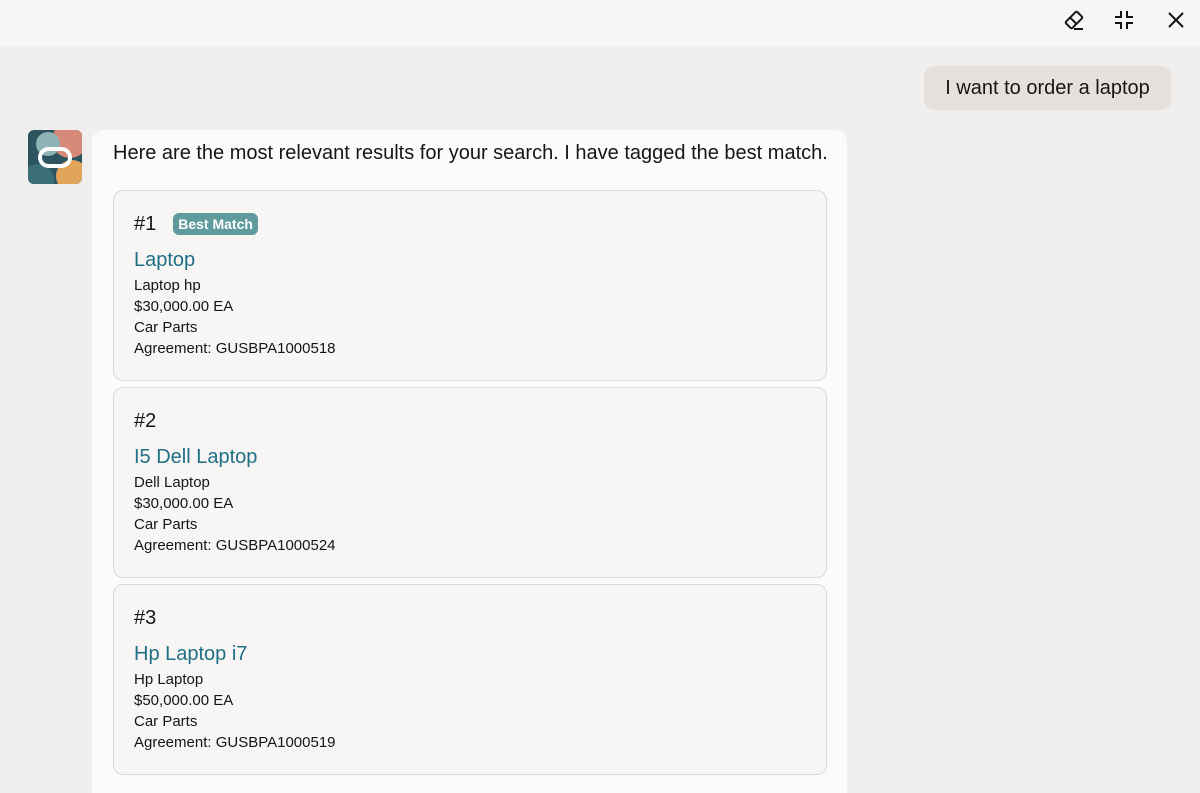 Image resolution: width=1200 pixels, height=793 pixels. What do you see at coordinates (167, 285) in the screenshot?
I see `result-description: Laptop hp` at bounding box center [167, 285].